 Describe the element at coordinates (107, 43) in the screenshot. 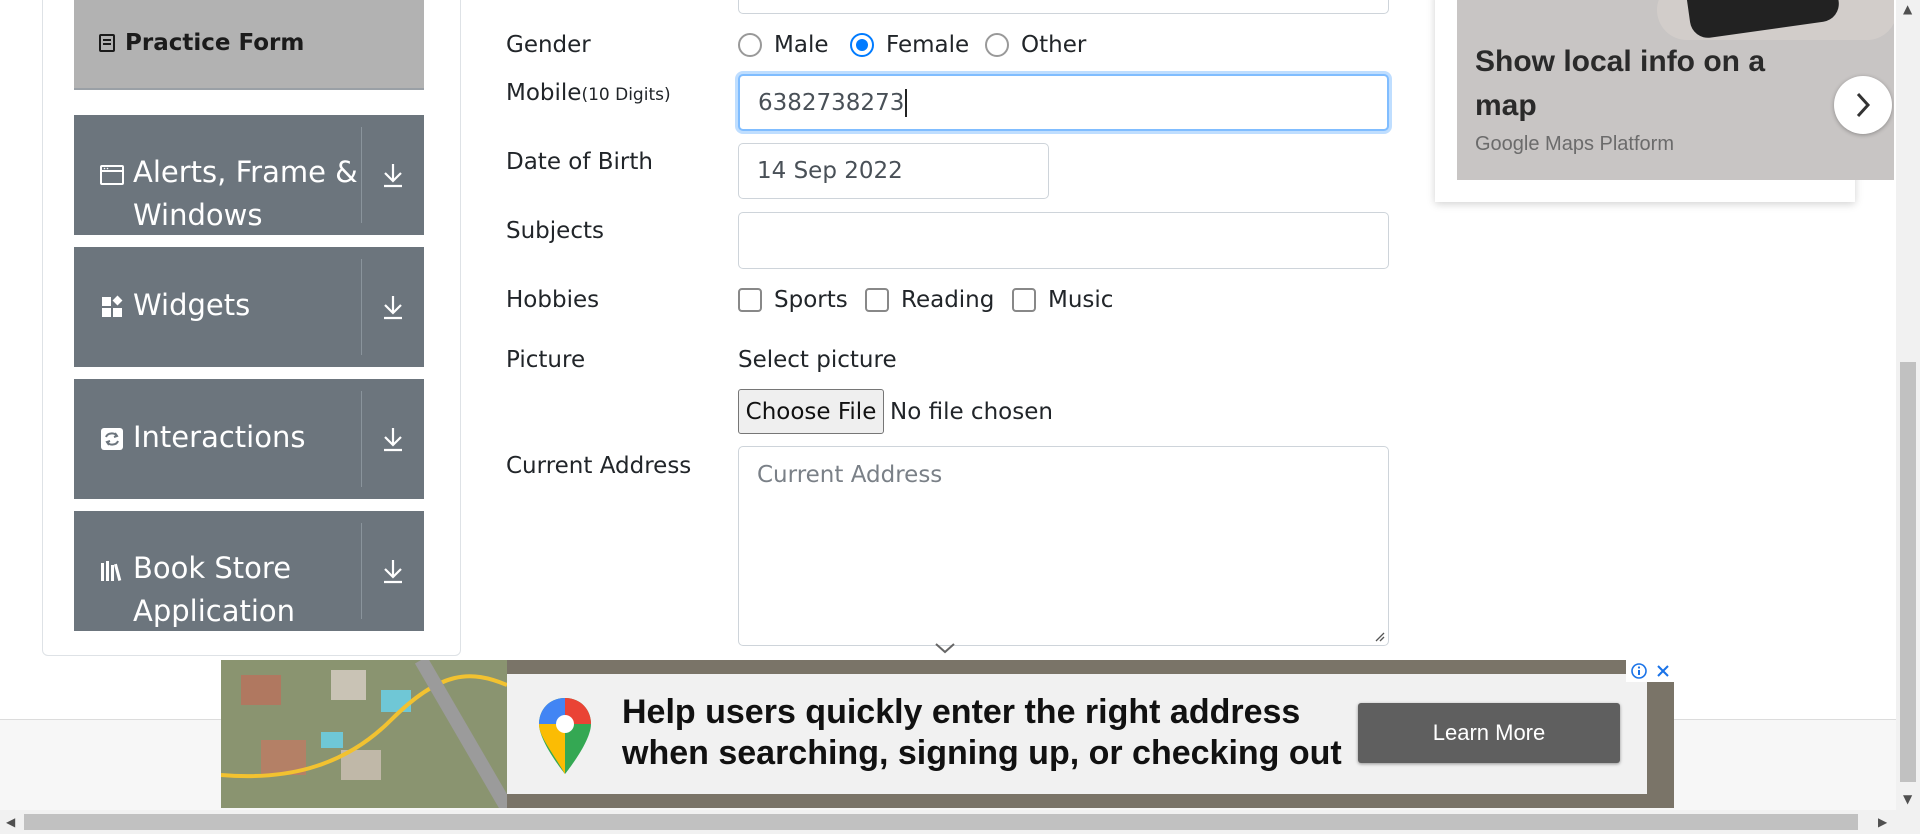

I see `form-icon` at that location.